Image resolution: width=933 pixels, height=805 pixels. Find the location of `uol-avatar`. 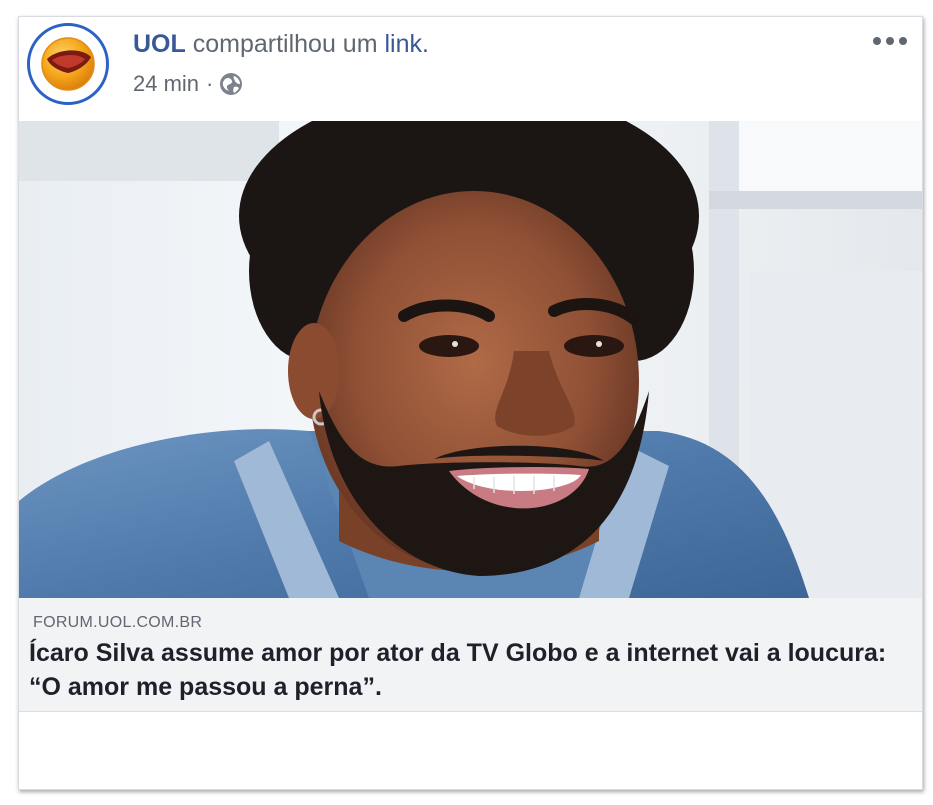

uol-avatar is located at coordinates (68, 64).